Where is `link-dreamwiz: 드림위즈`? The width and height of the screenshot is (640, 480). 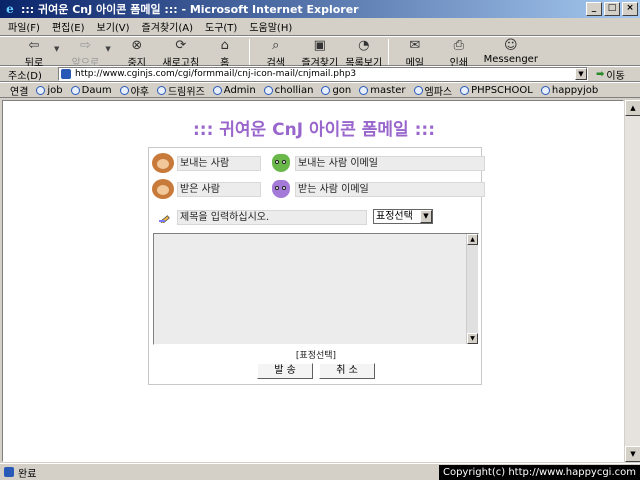
link-dreamwiz: 드림위즈 is located at coordinates (180, 90).